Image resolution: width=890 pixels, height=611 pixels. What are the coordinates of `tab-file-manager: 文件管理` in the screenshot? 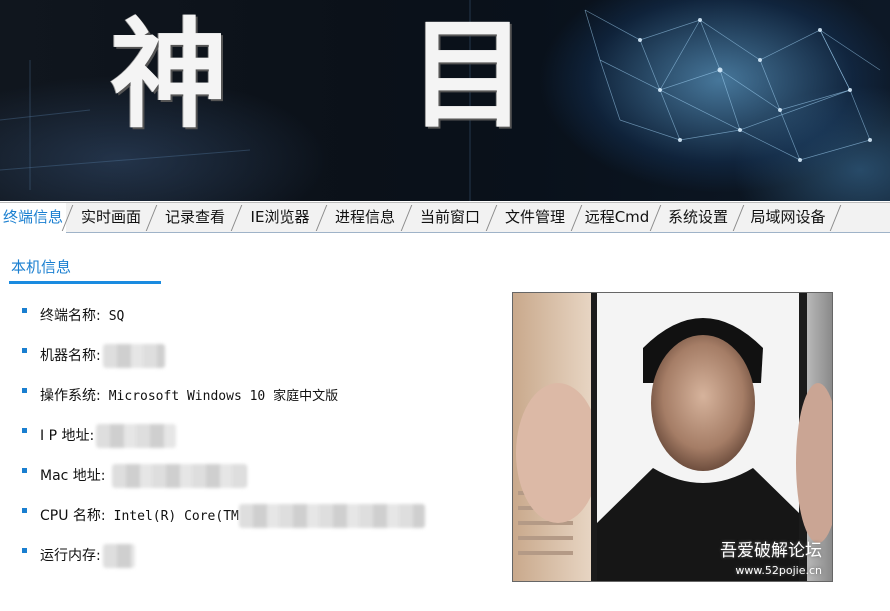 It's located at (535, 217).